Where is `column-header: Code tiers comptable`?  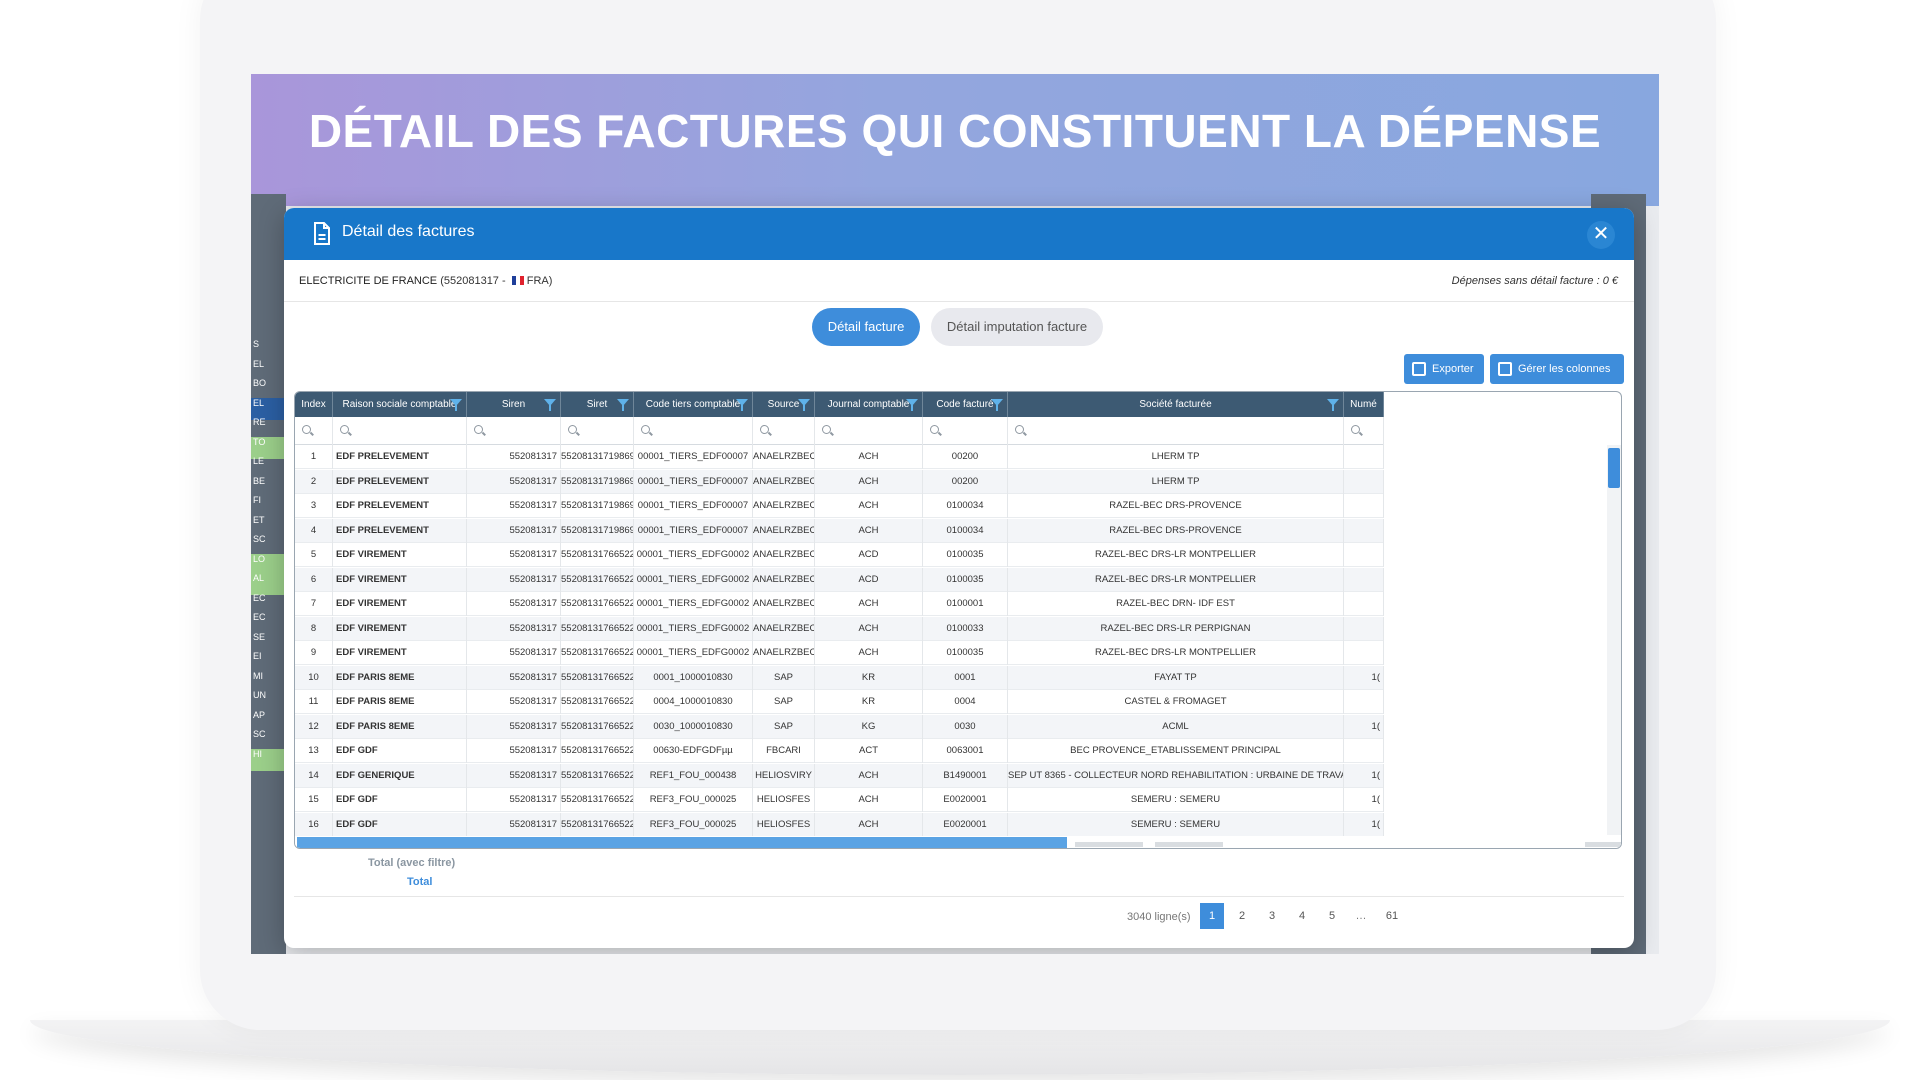
column-header: Code tiers comptable is located at coordinates (693, 404).